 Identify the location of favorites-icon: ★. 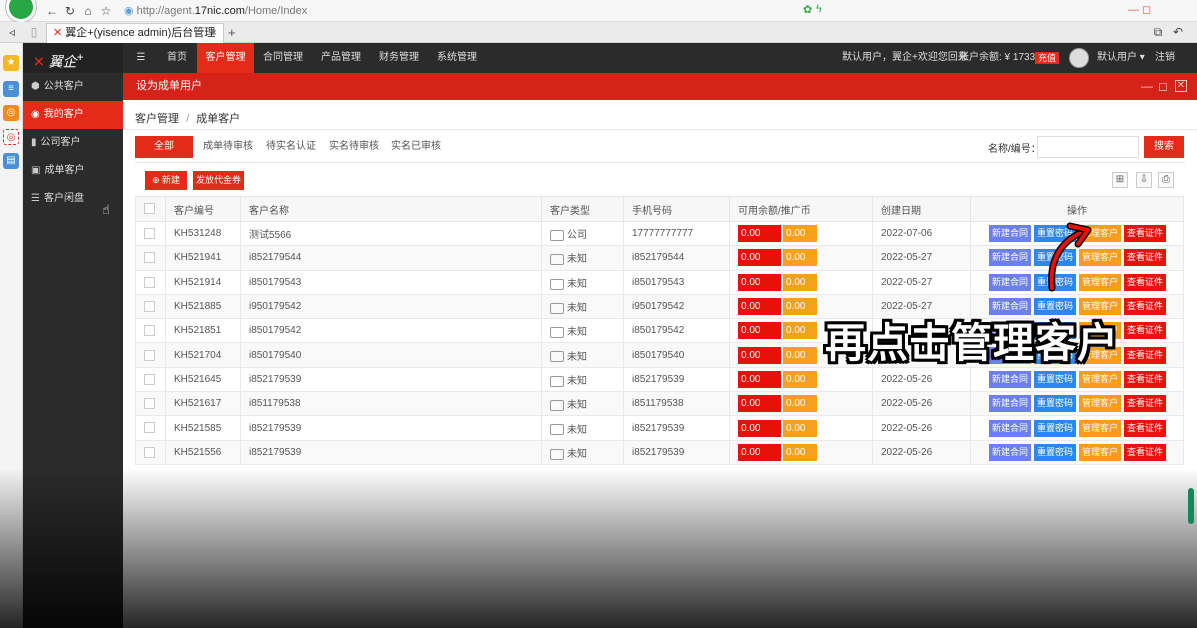
(11, 63).